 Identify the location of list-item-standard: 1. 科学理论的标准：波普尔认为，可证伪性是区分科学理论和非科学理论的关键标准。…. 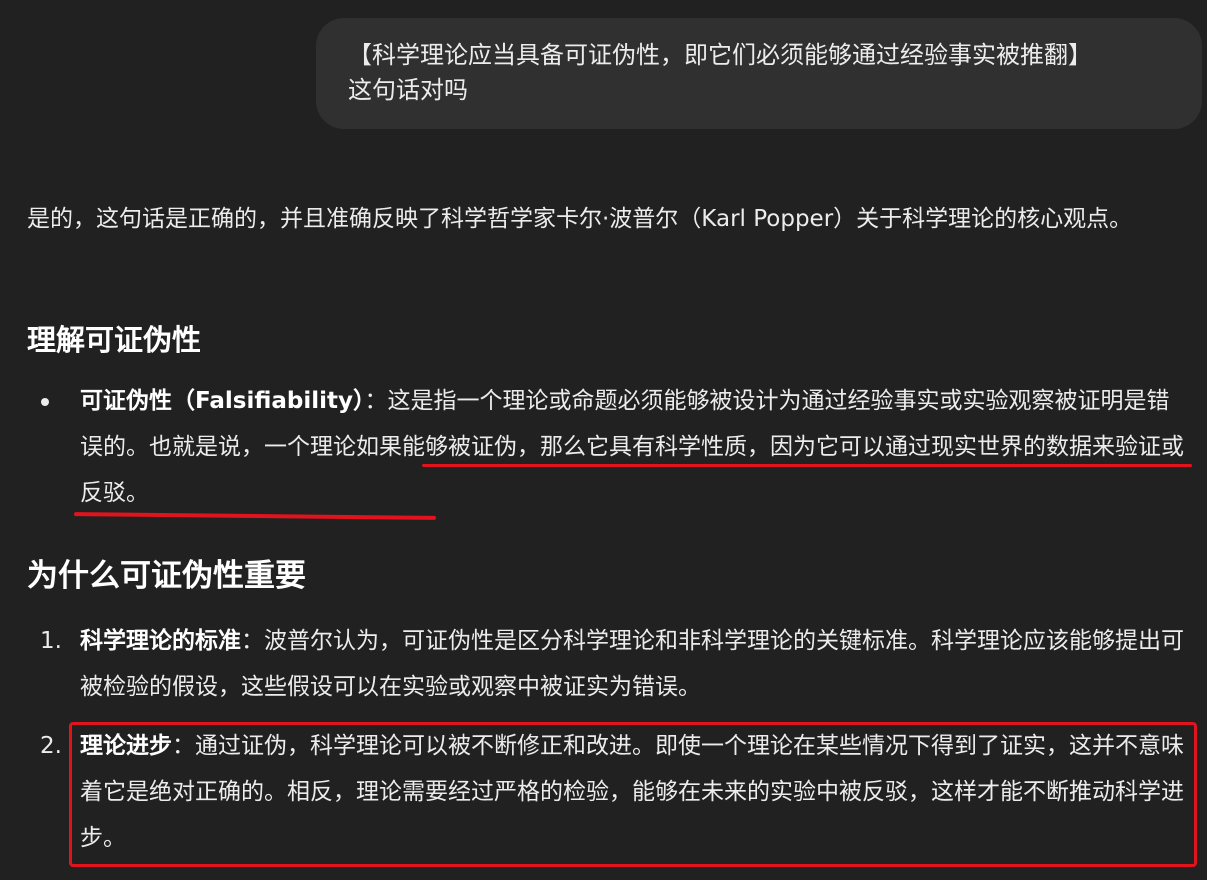
(609, 664).